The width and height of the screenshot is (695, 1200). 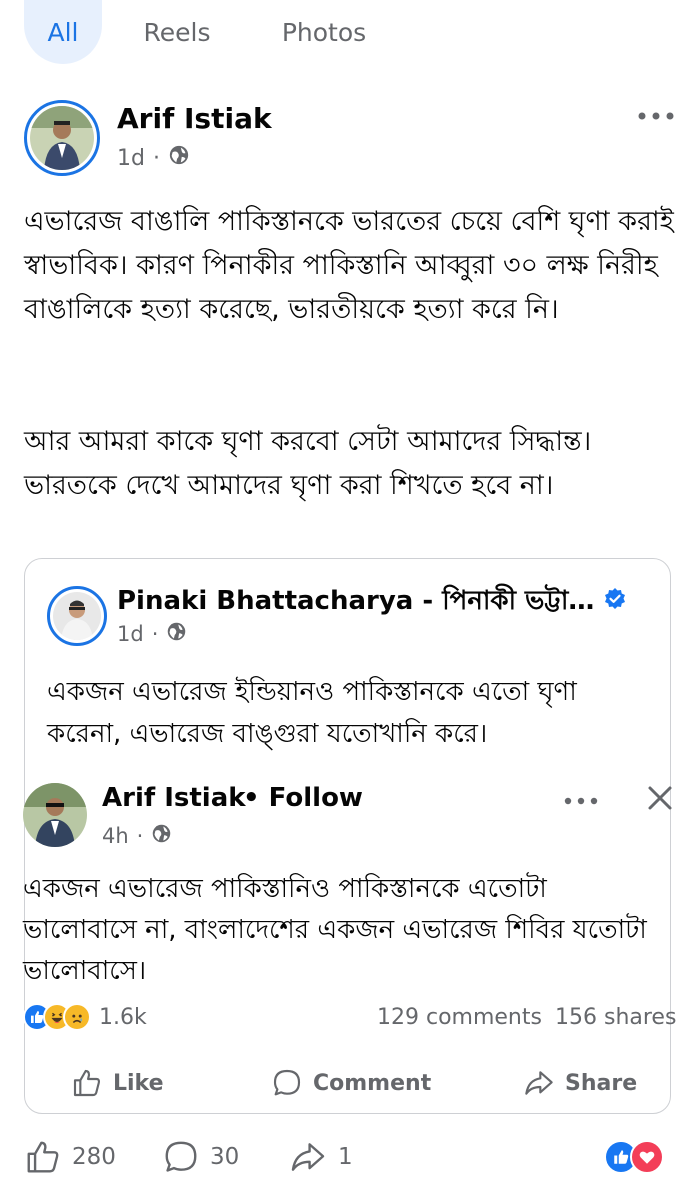 I want to click on comments-count: 129 comments, so click(x=459, y=1017).